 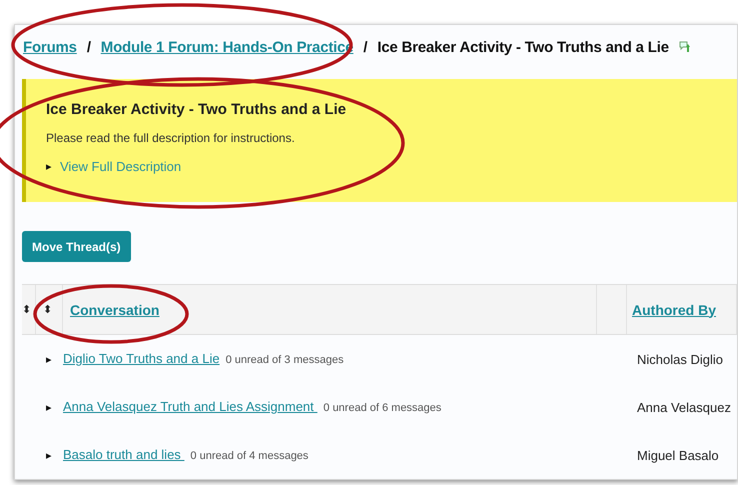 I want to click on notice-text: Please read the full description for instructions., so click(x=171, y=137).